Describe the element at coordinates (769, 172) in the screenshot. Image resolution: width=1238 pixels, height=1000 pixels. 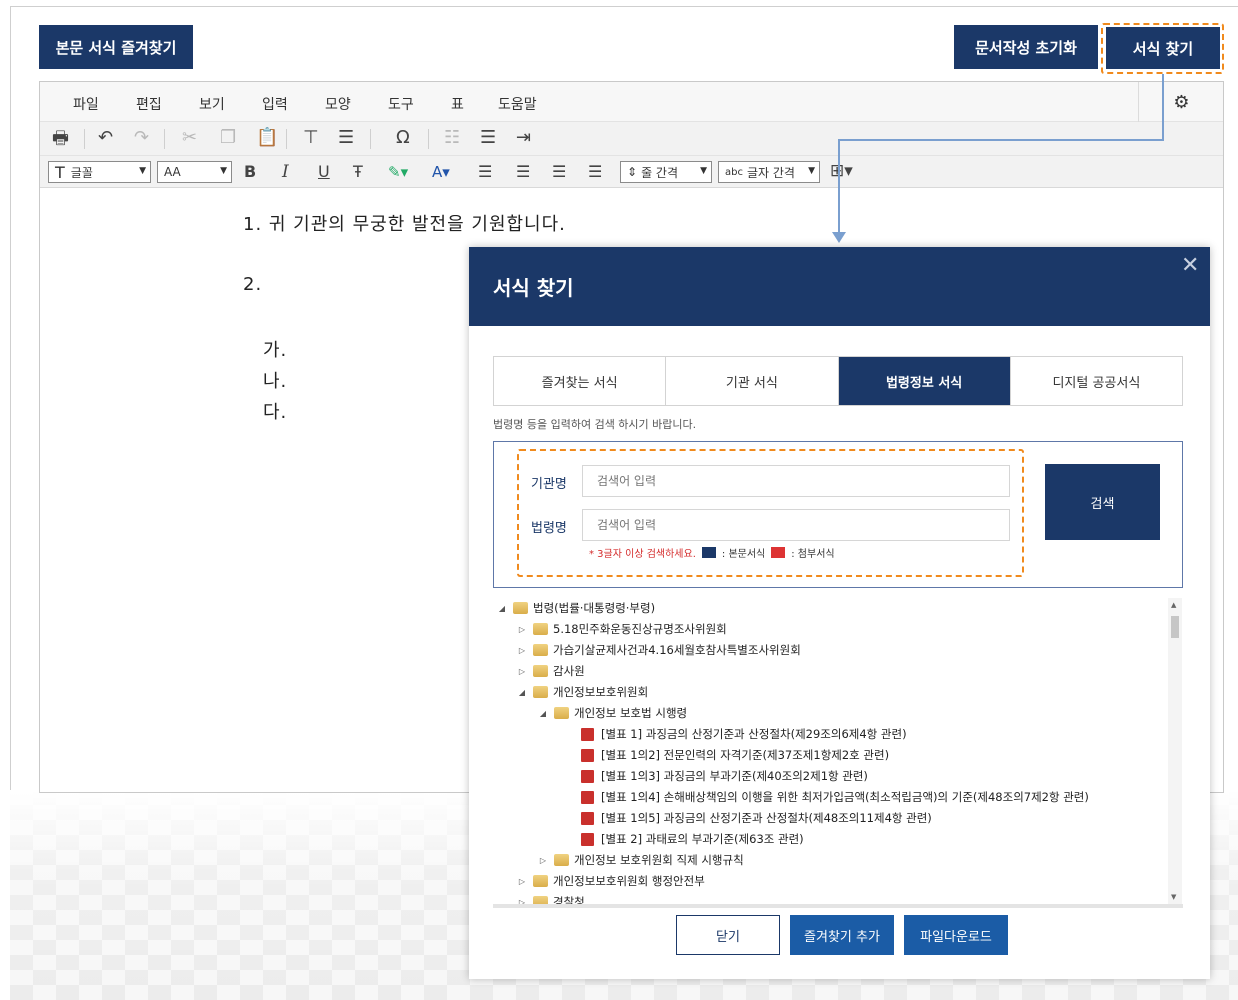
I see `char-spacing-select: abc 글자 간격 ▼` at that location.